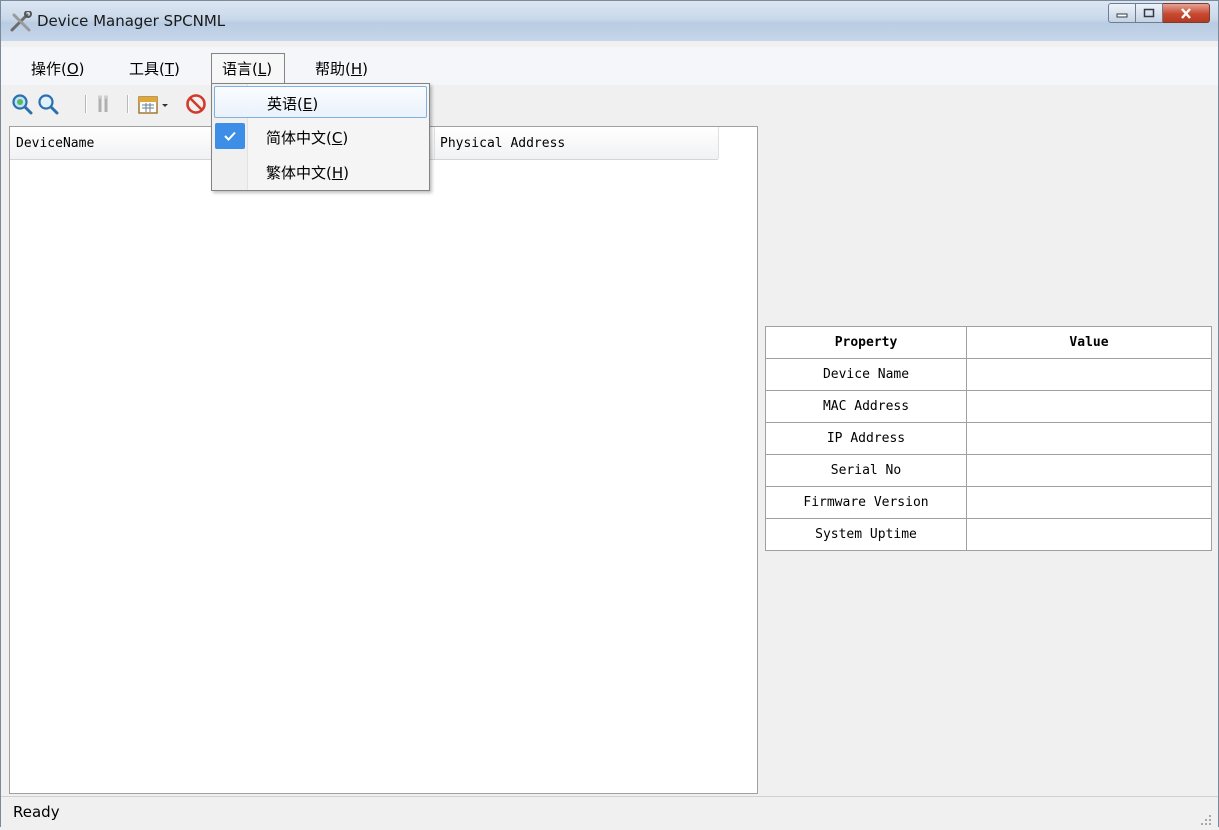 This screenshot has height=830, width=1219. I want to click on menu-accel: L, so click(262, 69).